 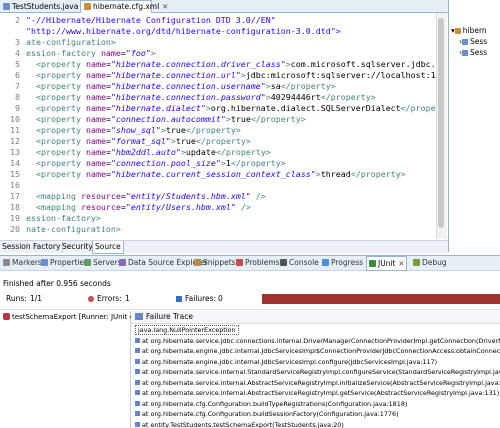 What do you see at coordinates (315, 317) in the screenshot?
I see `failure-trace-header: Failure Trace` at bounding box center [315, 317].